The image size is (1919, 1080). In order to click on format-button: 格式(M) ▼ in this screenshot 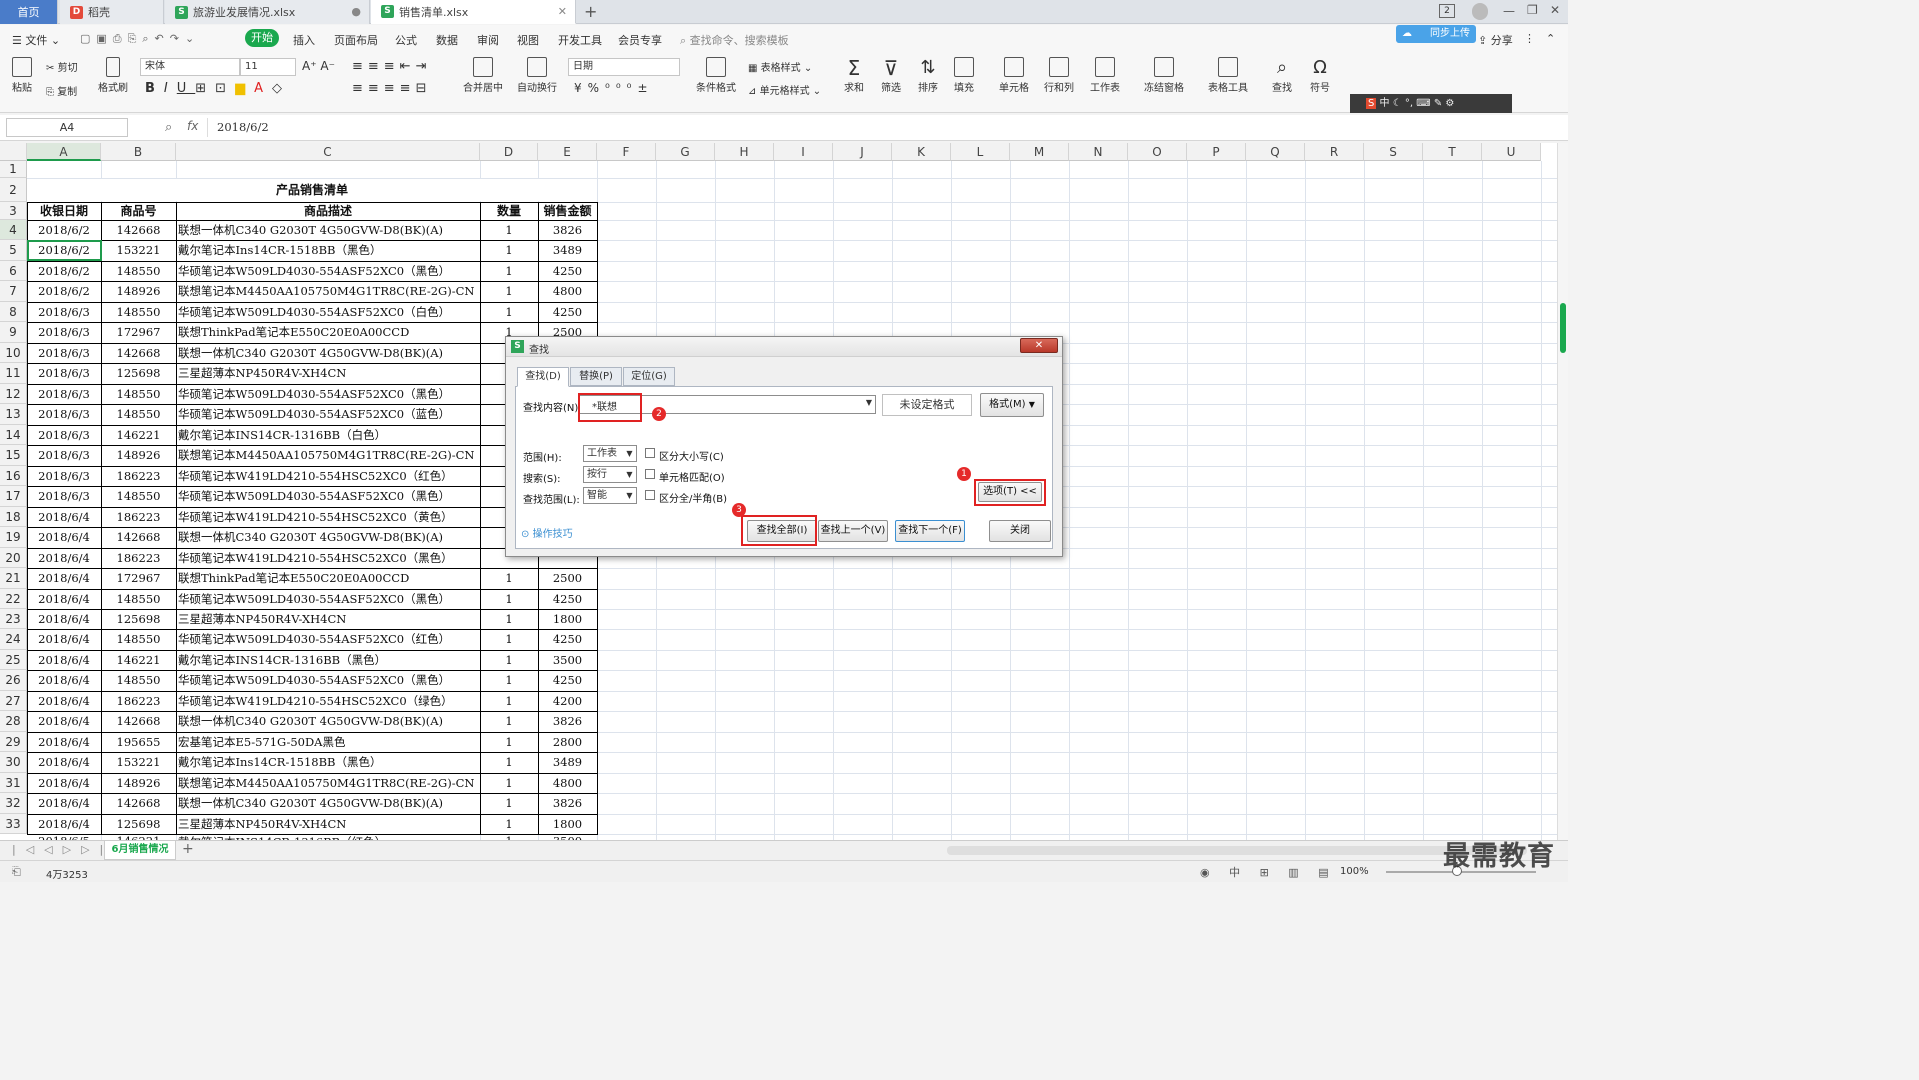, I will do `click(1012, 405)`.